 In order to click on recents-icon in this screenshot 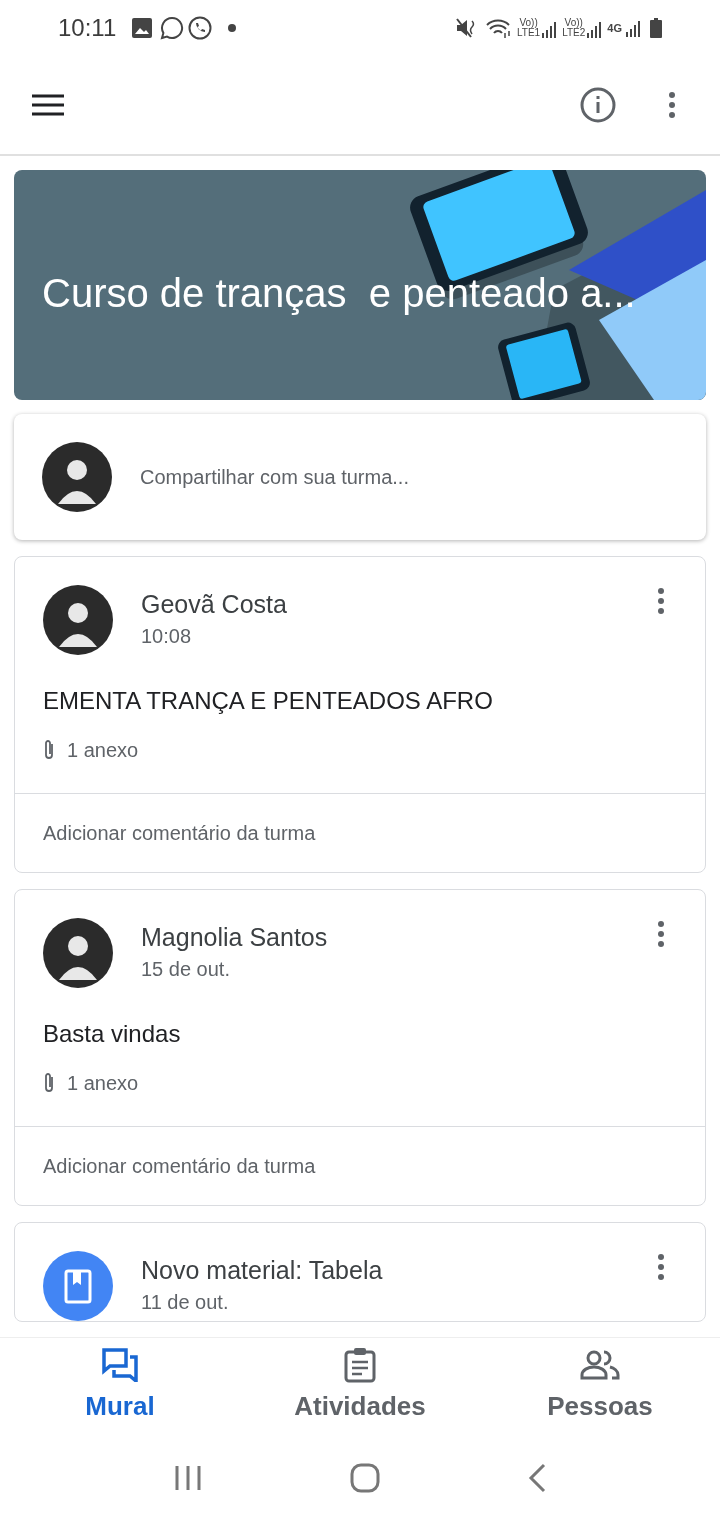, I will do `click(188, 1477)`.